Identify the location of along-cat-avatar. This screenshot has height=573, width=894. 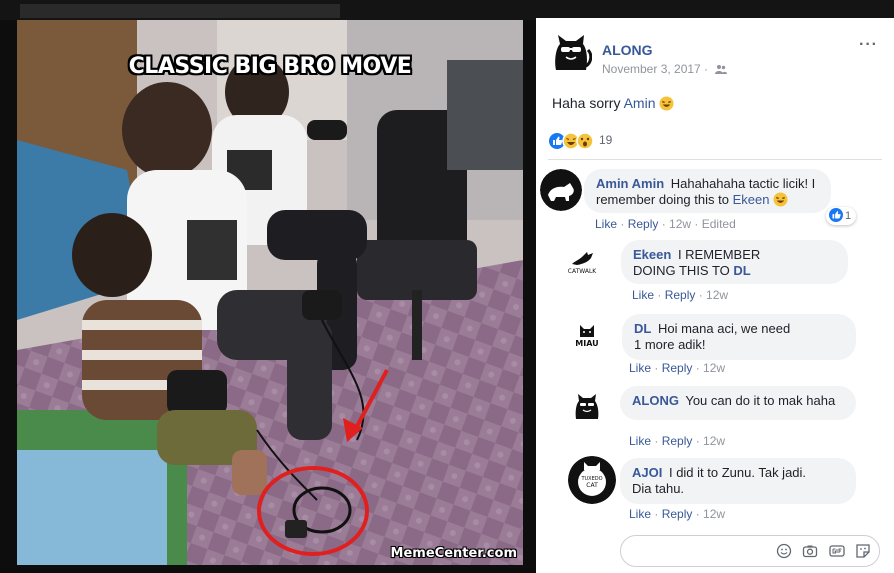
(571, 53).